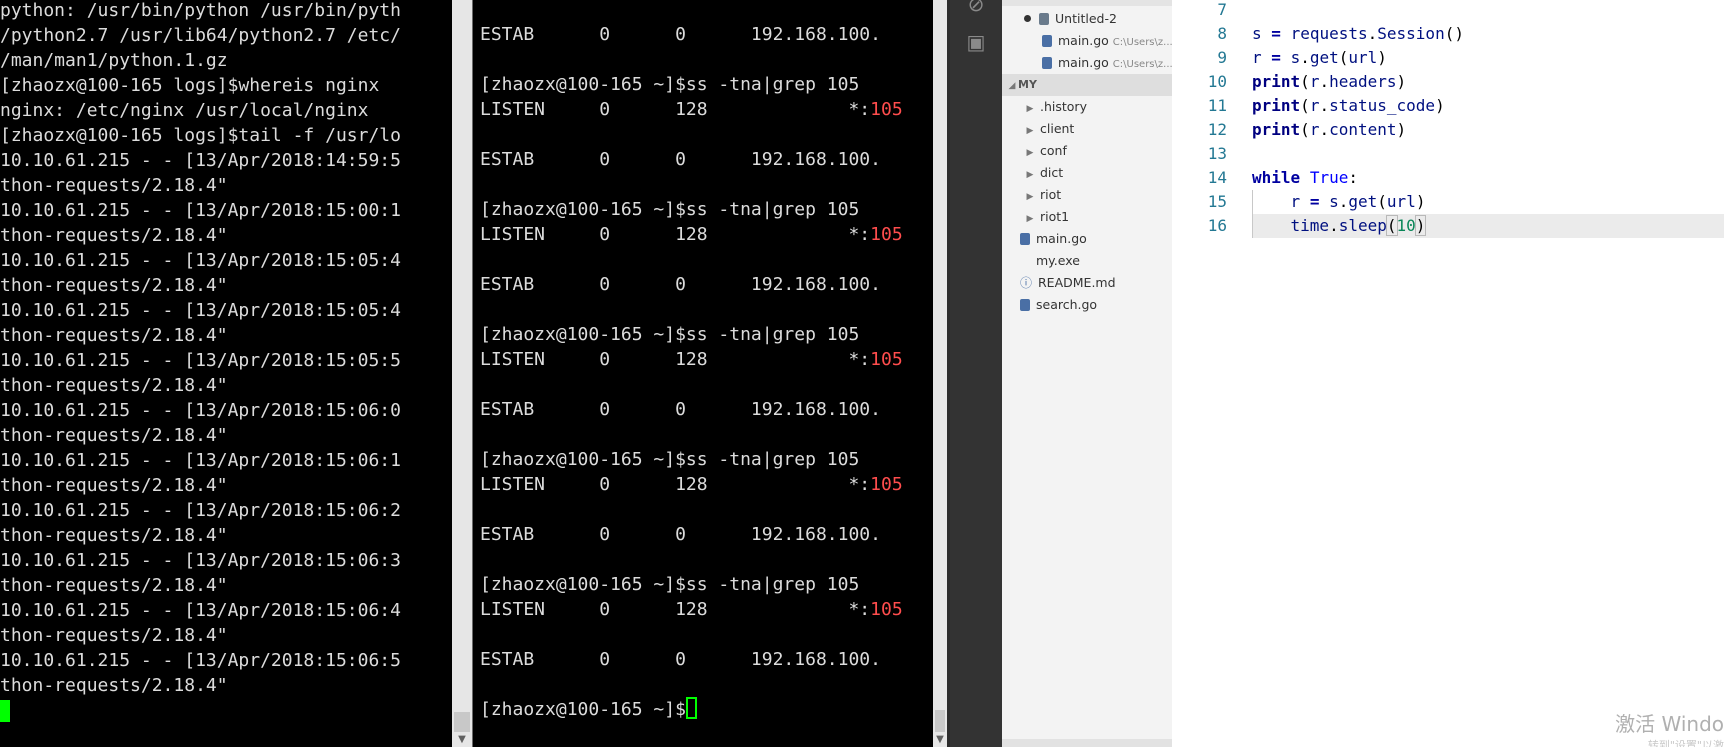 The image size is (1724, 747). Describe the element at coordinates (200, 410) in the screenshot. I see `terminal-line: 10.10.61.215 - - [13/Apr/2018:15:06:0` at that location.